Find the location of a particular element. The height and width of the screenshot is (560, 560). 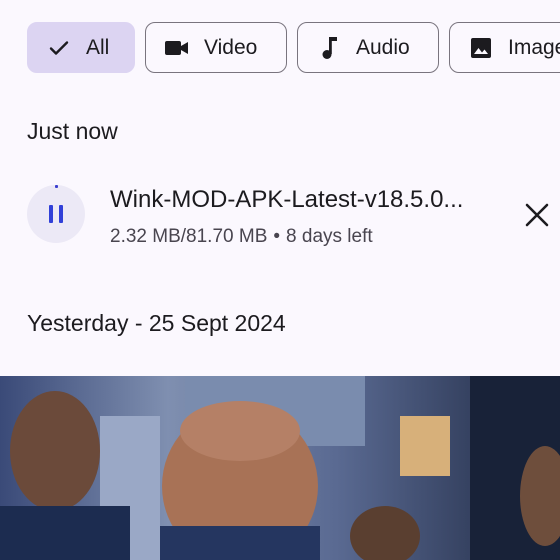

section-header-yesterday: Yesterday - 25 Sept 2024 is located at coordinates (156, 323).